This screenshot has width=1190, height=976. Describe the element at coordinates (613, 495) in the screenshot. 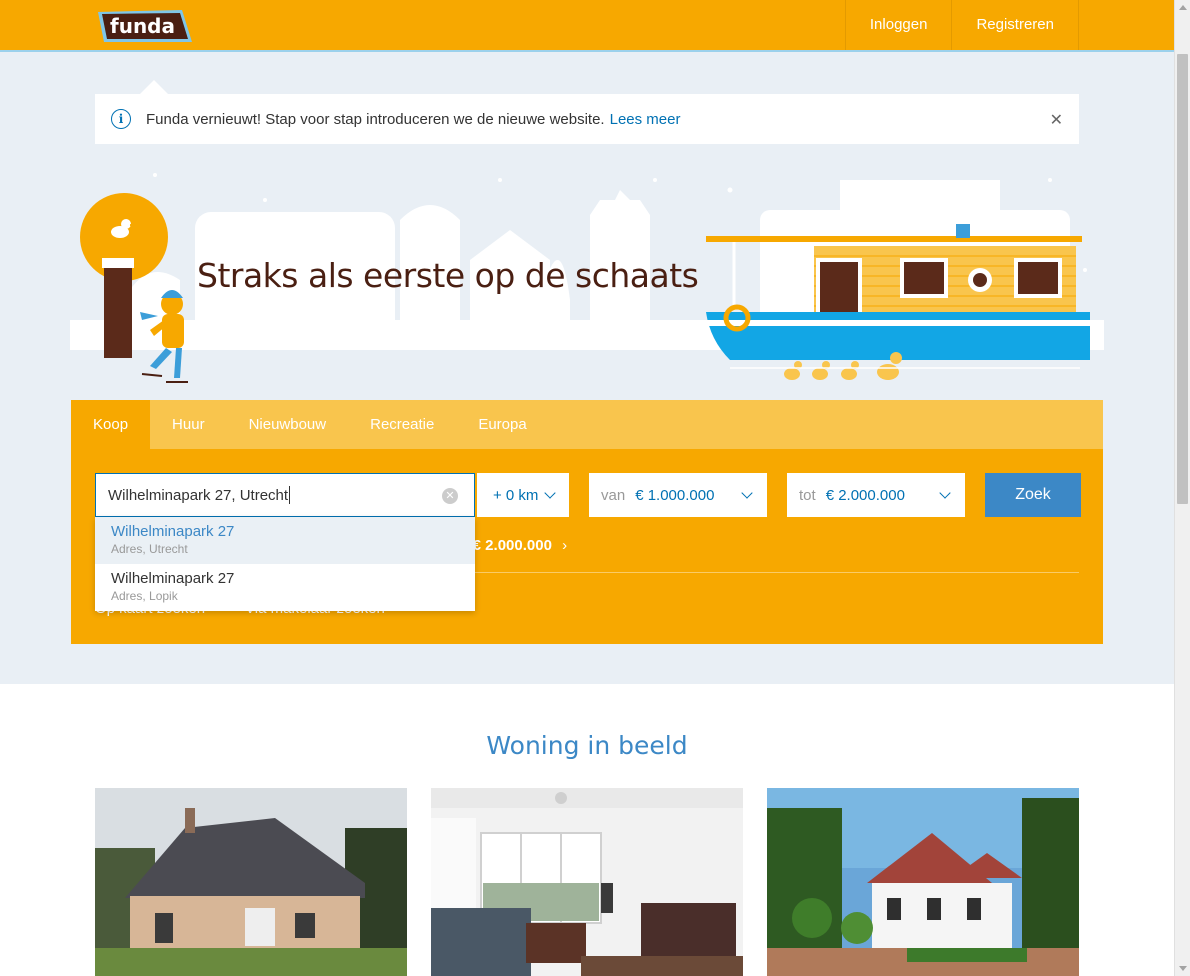

I see `price-from-label: van` at that location.